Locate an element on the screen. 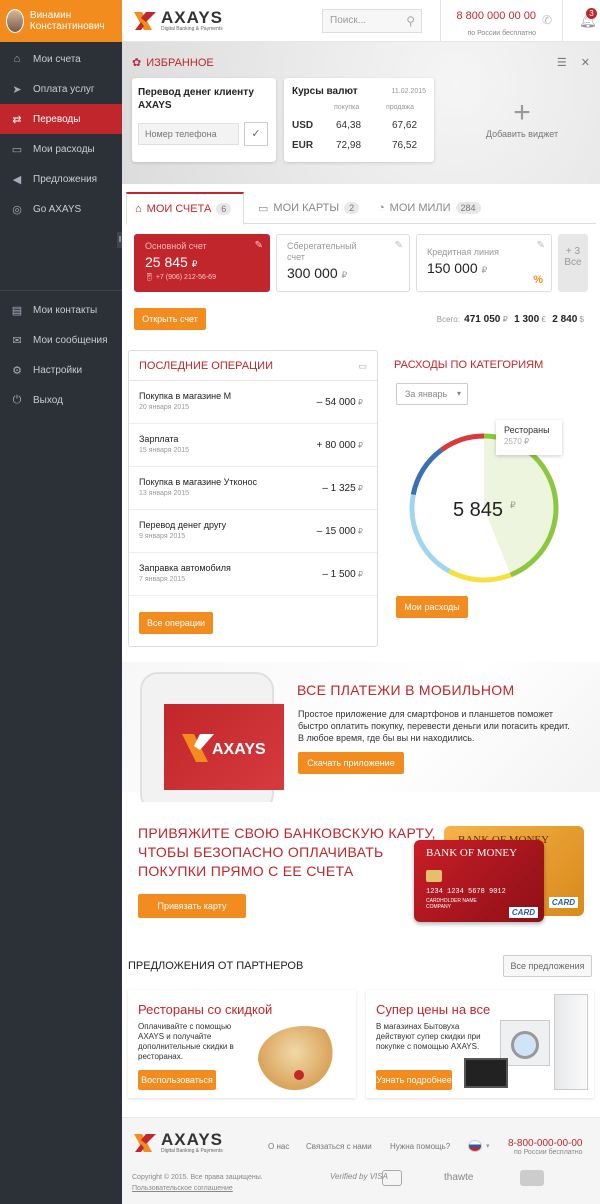 Image resolution: width=600 pixels, height=1204 pixels. gift-icon: ✿ is located at coordinates (137, 63).